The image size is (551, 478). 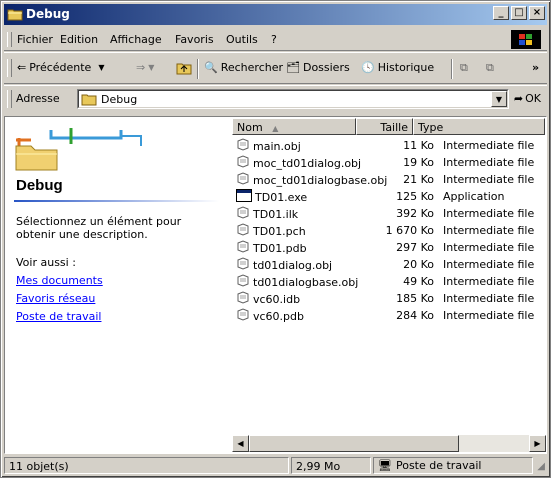 What do you see at coordinates (15, 15) in the screenshot?
I see `folder-icon` at bounding box center [15, 15].